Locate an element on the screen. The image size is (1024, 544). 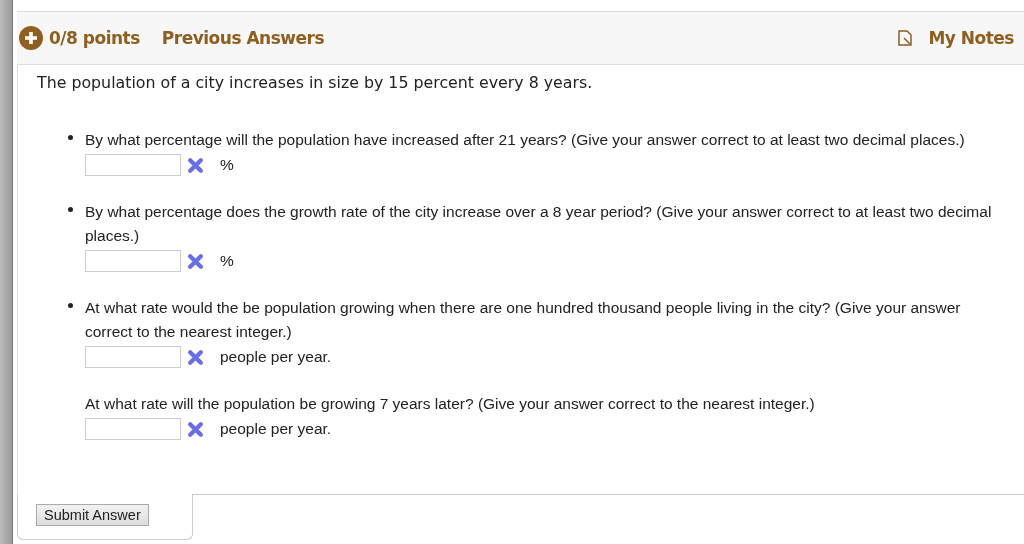
question-text: By what percentage does the growth rate of the city increase over a 8 year period? (Give your answer correct to at least two decimal places.) is located at coordinates (539, 224).